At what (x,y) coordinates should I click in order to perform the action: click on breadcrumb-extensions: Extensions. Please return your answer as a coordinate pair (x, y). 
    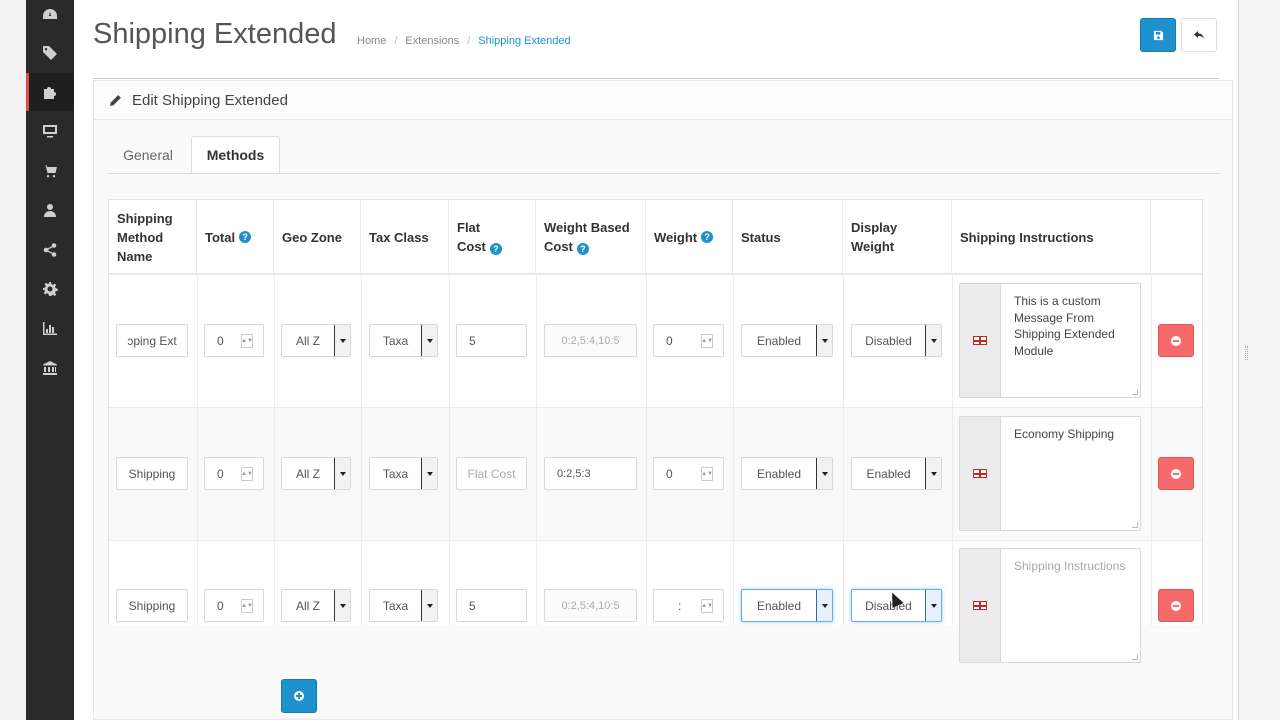
    Looking at the image, I should click on (432, 41).